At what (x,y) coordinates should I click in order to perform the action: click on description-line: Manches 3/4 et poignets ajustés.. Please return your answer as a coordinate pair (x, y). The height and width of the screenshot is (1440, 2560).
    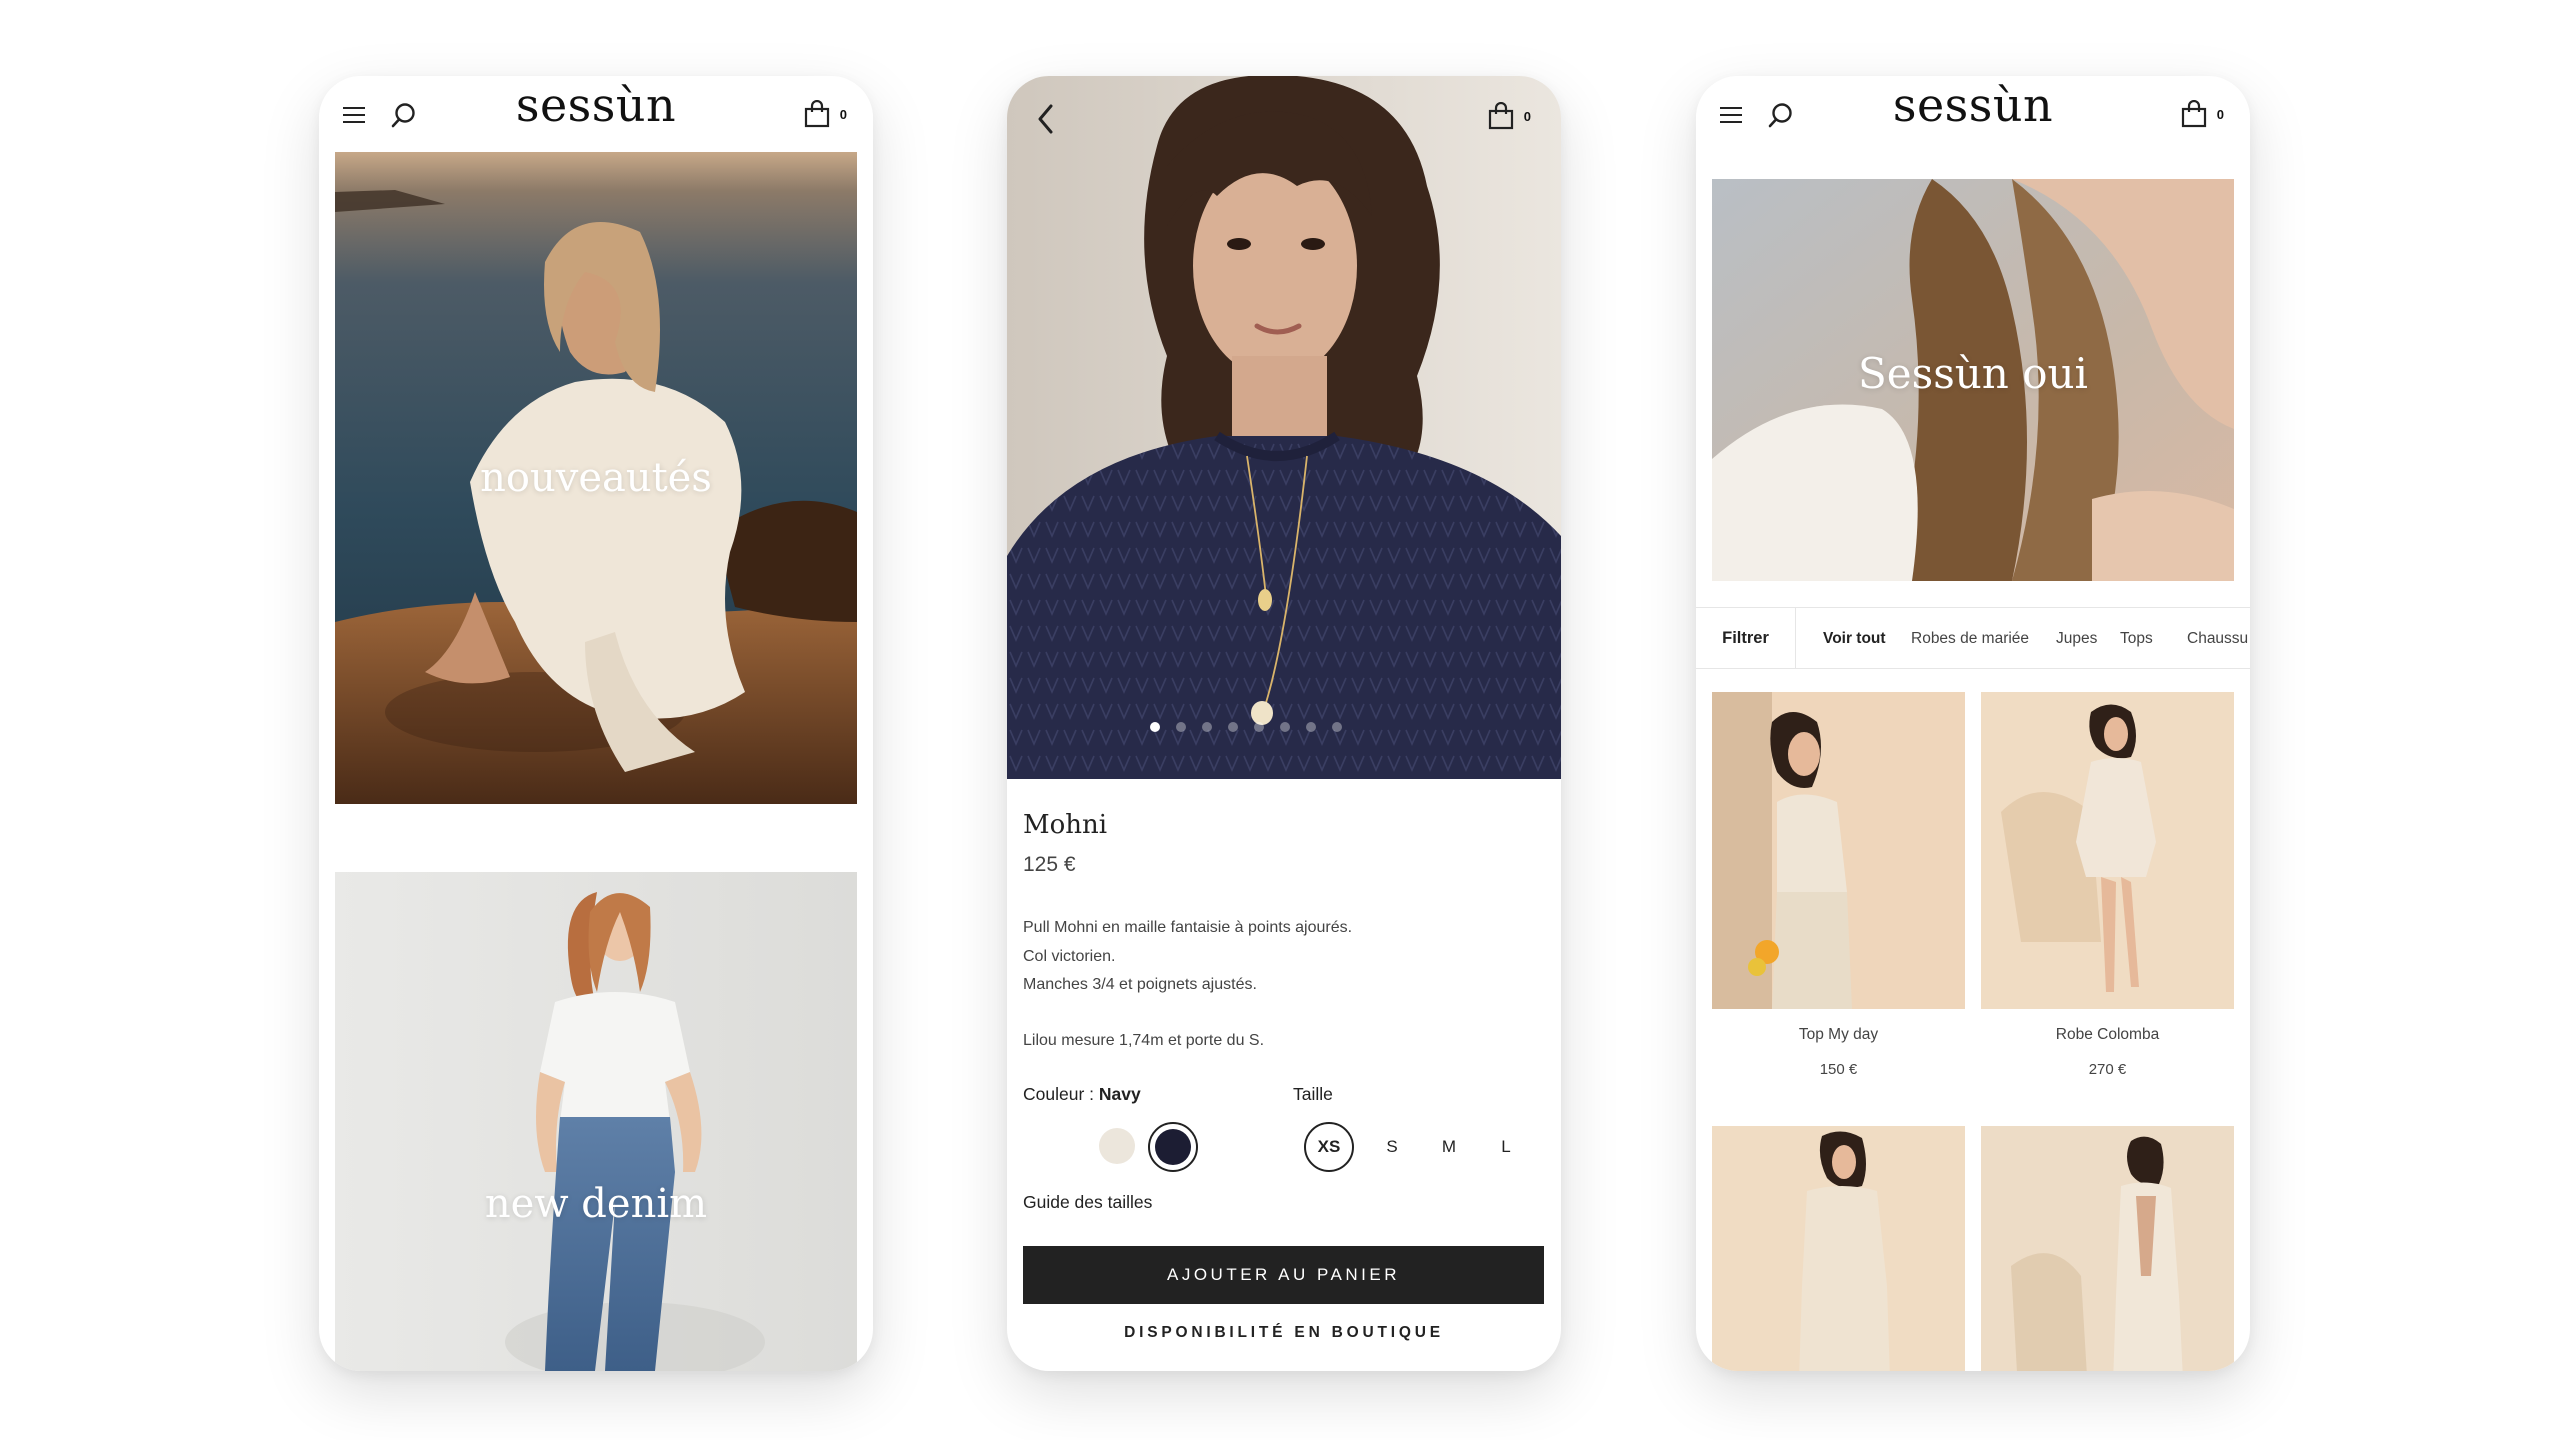
    Looking at the image, I should click on (1140, 984).